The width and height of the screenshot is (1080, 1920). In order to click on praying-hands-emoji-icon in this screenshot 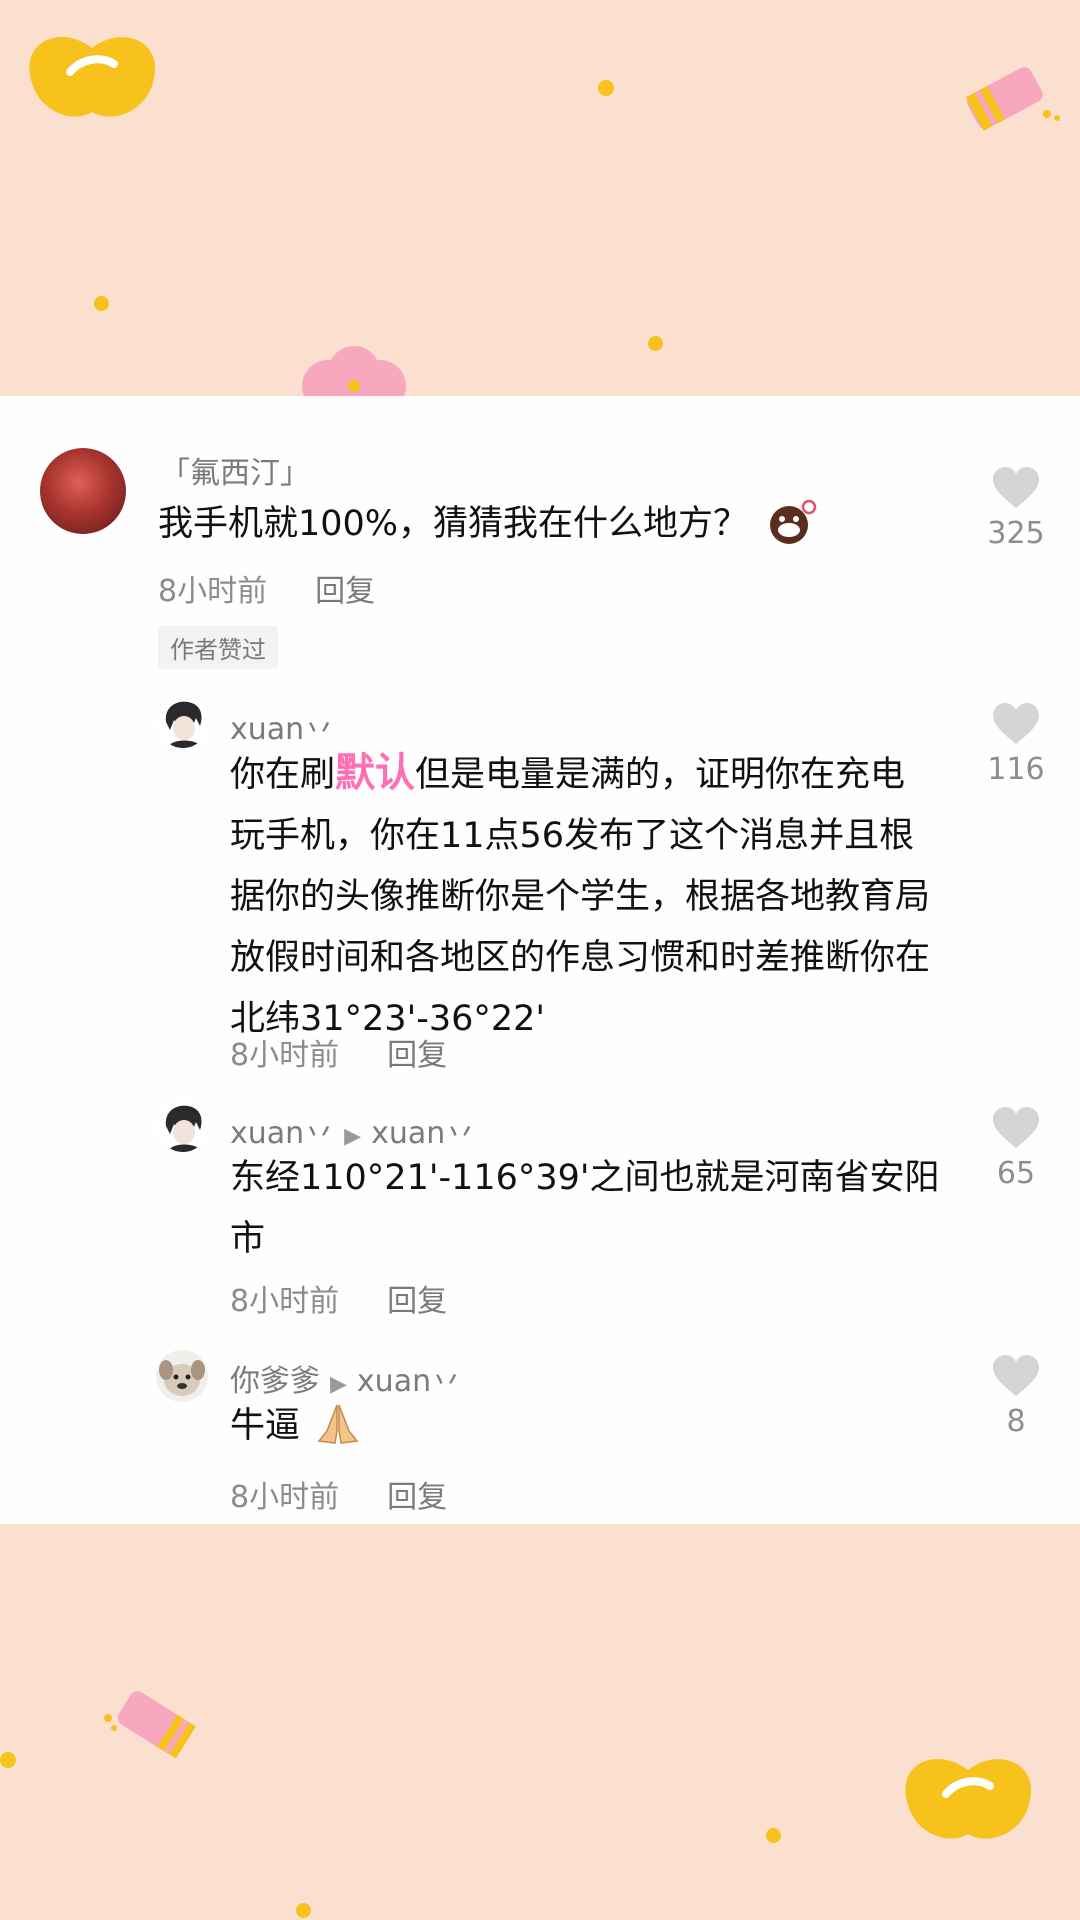, I will do `click(338, 1424)`.